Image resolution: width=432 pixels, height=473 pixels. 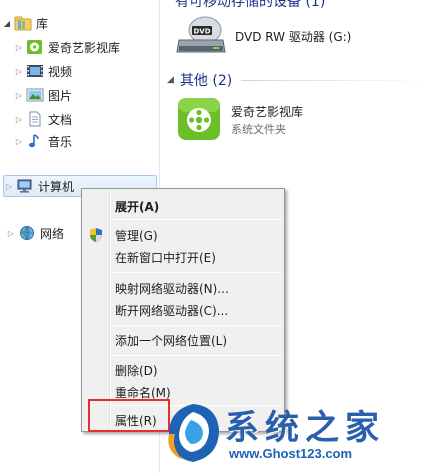 I want to click on nav-item-documents: ▷ 文档, so click(x=43, y=119).